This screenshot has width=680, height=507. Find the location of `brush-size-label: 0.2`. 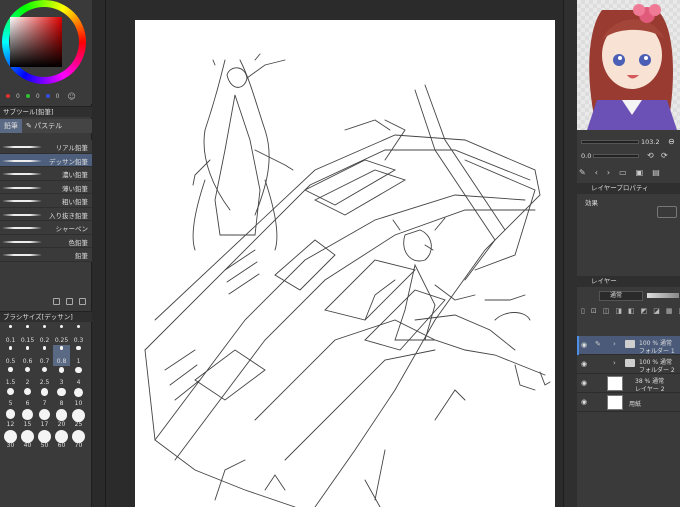

brush-size-label: 0.2 is located at coordinates (44, 340).